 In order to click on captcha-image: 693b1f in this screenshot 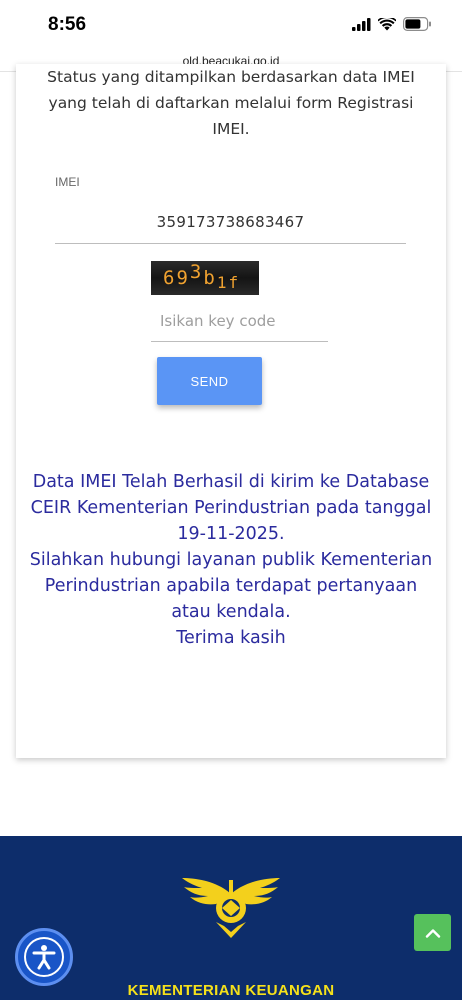, I will do `click(205, 278)`.